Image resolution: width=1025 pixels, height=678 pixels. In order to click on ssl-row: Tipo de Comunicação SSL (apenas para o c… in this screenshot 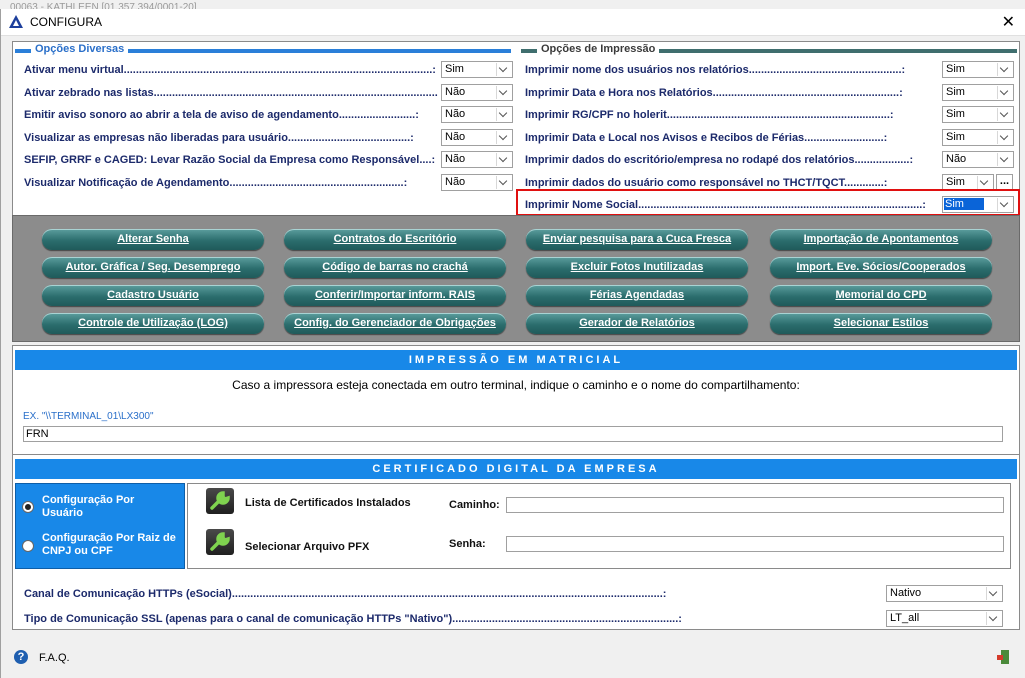, I will do `click(519, 620)`.